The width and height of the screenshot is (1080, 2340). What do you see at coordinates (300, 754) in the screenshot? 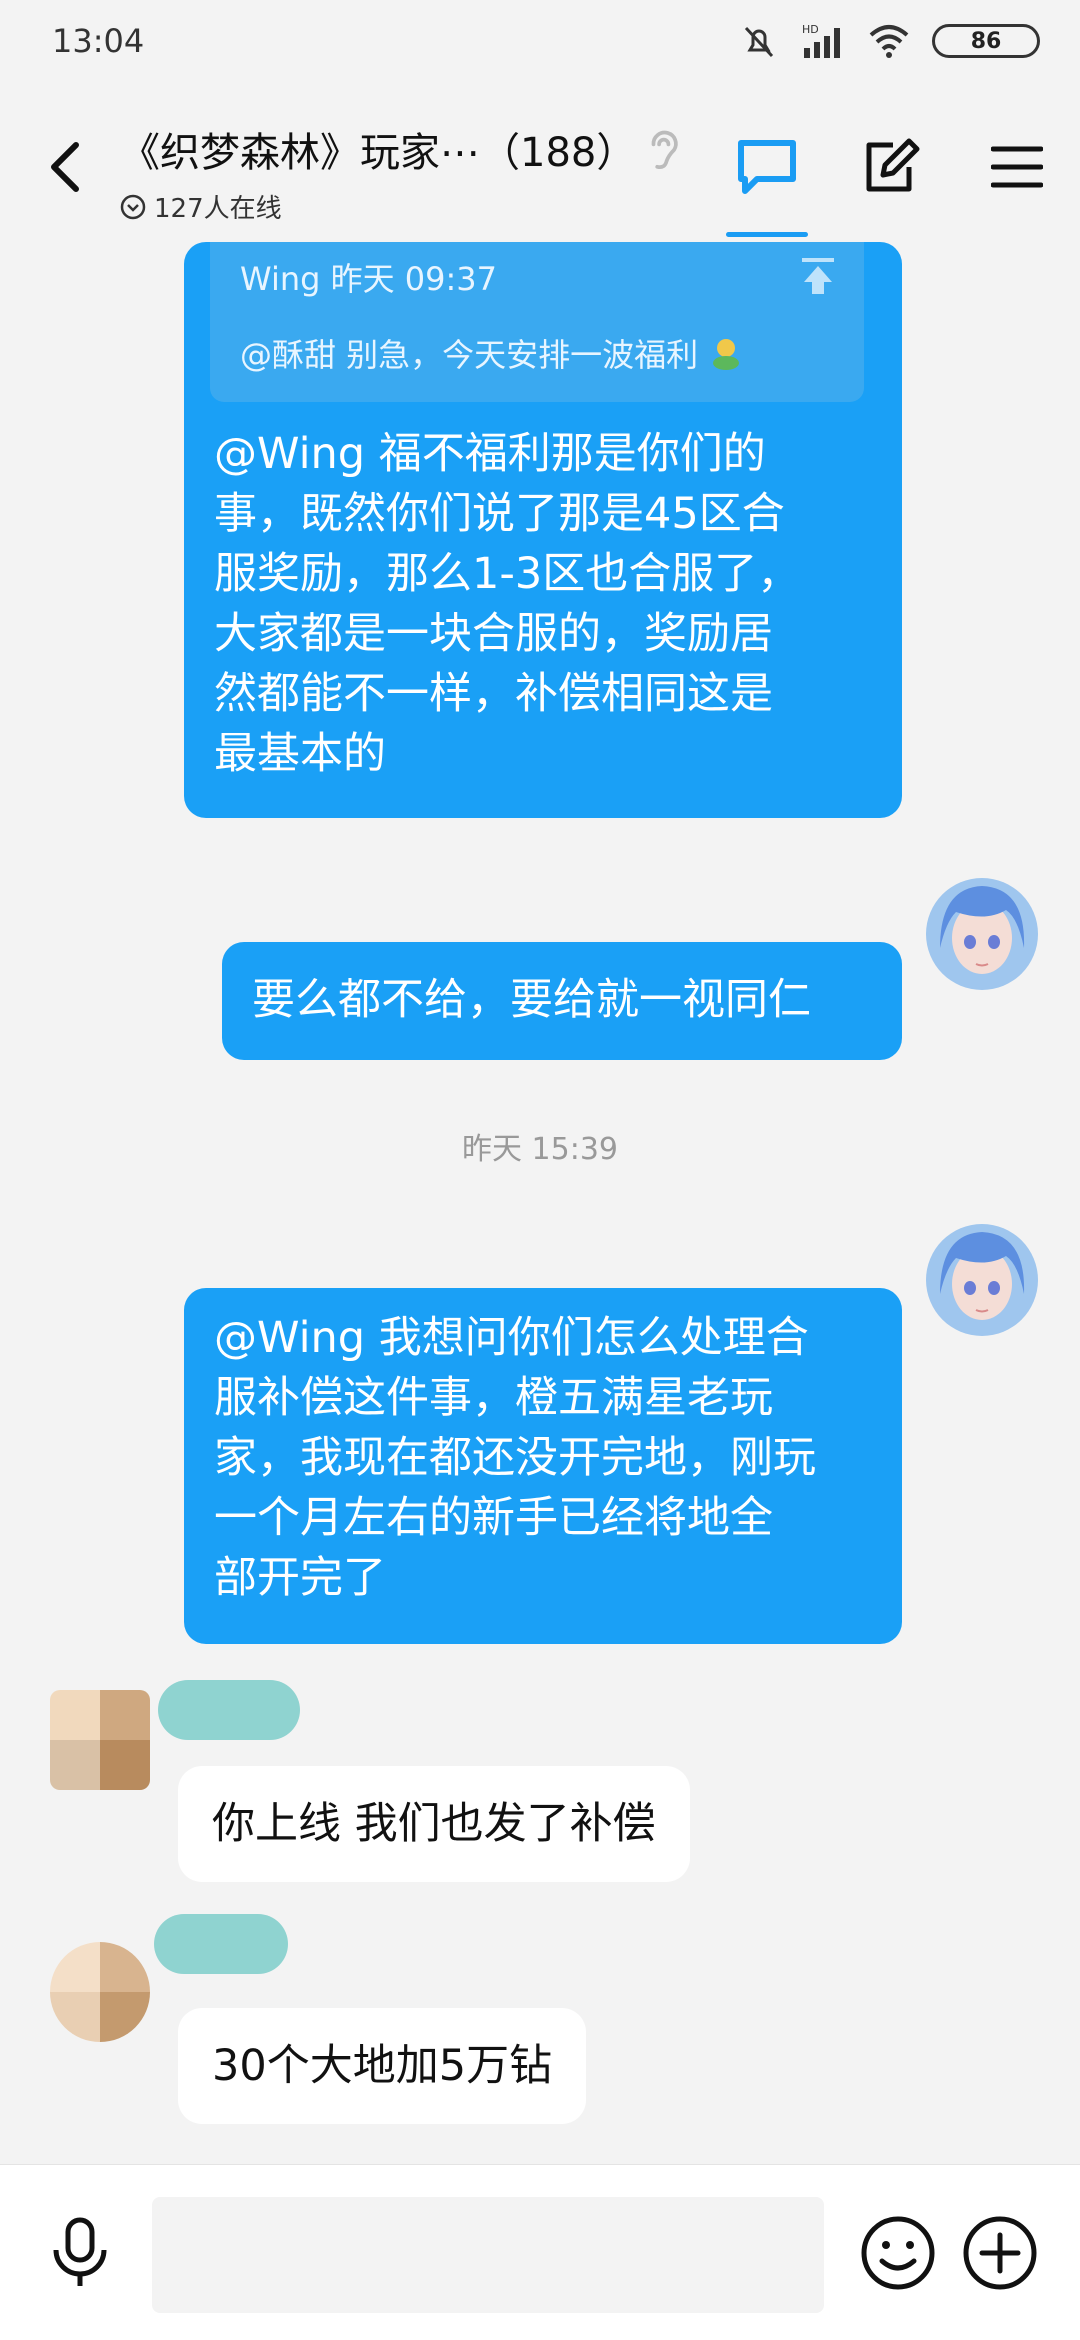
I see `message-line: 最基本的` at bounding box center [300, 754].